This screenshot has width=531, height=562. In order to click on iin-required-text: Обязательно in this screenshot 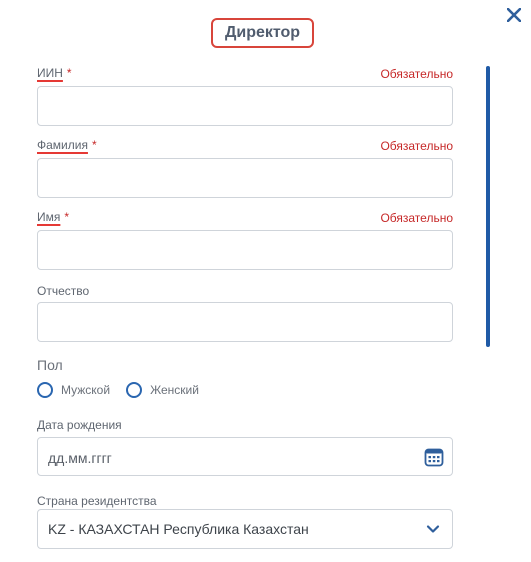, I will do `click(416, 74)`.